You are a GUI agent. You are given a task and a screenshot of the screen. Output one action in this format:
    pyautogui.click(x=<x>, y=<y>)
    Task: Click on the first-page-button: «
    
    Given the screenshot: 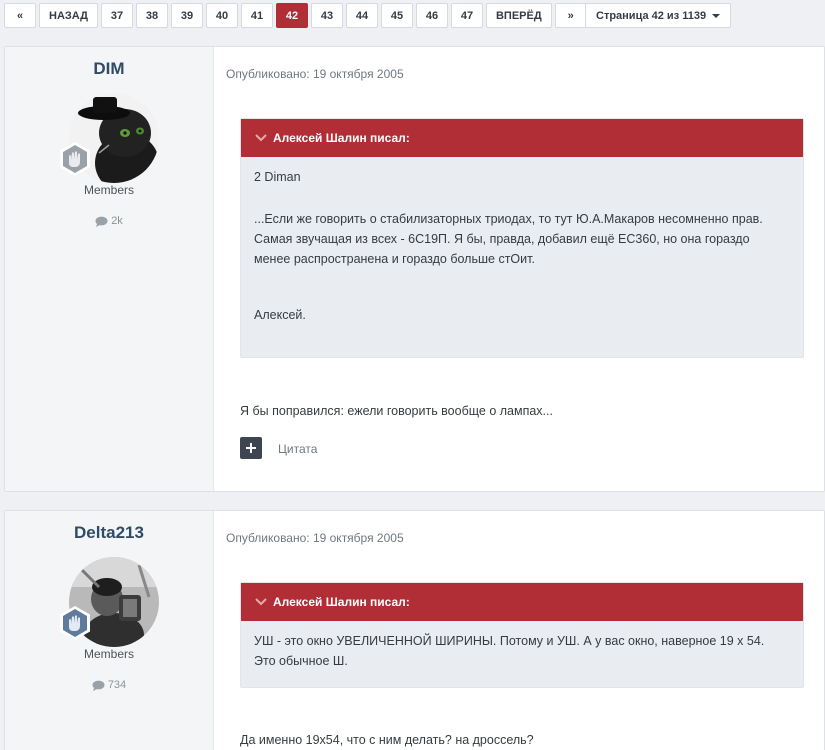 What is the action you would take?
    pyautogui.click(x=20, y=15)
    